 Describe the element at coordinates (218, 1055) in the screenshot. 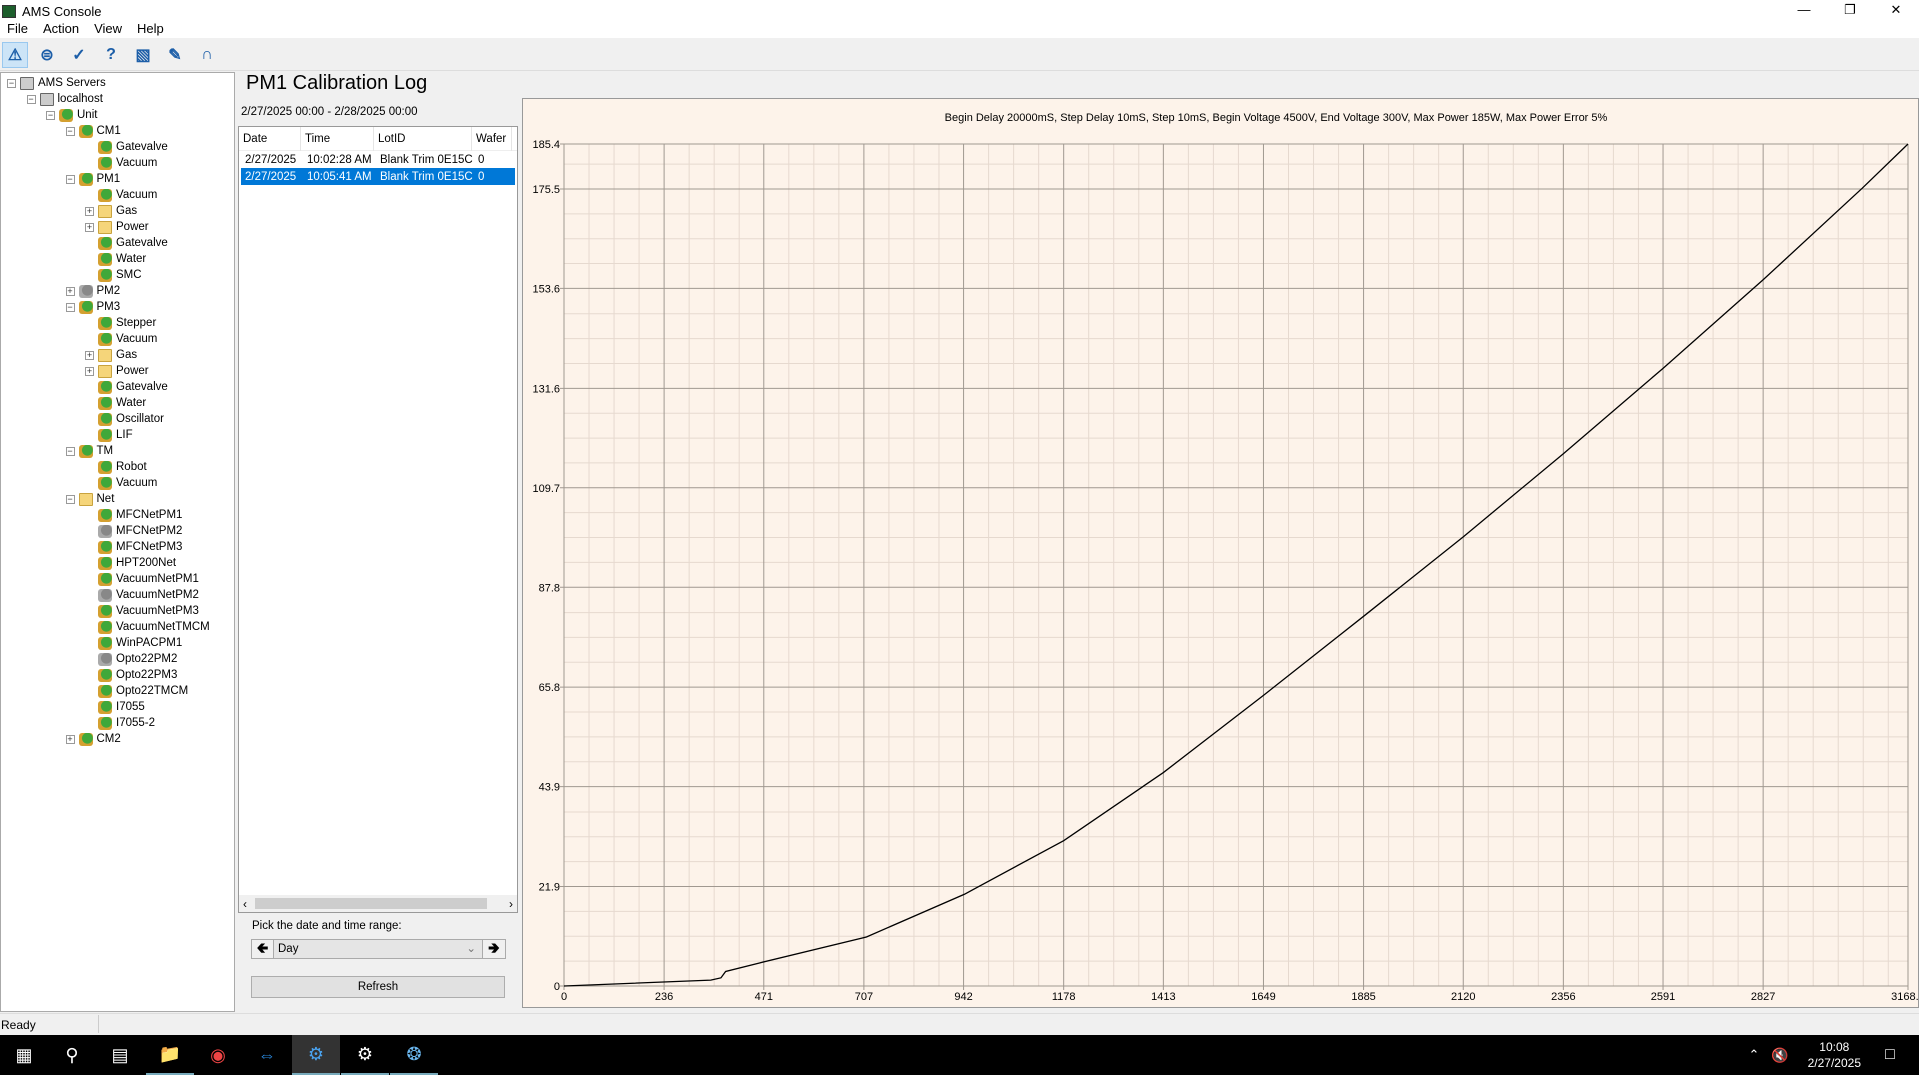

I see `chrome-icon: ◉` at that location.